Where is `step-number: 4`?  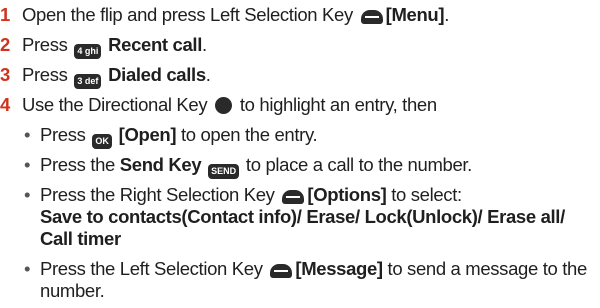 step-number: 4 is located at coordinates (5, 104).